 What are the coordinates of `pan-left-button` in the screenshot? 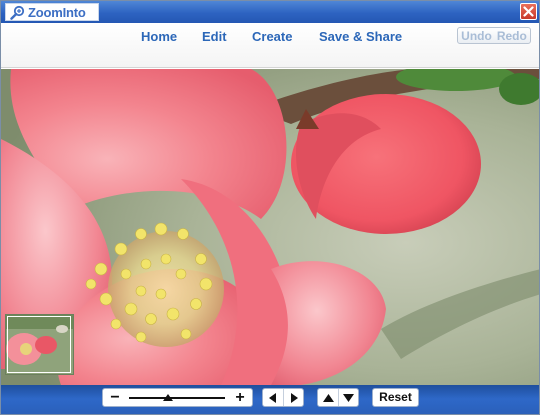 It's located at (273, 397).